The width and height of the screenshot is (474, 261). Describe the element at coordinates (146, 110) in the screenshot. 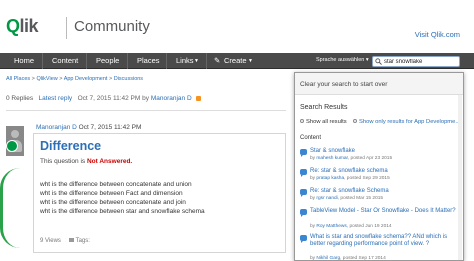

I see `divider` at that location.